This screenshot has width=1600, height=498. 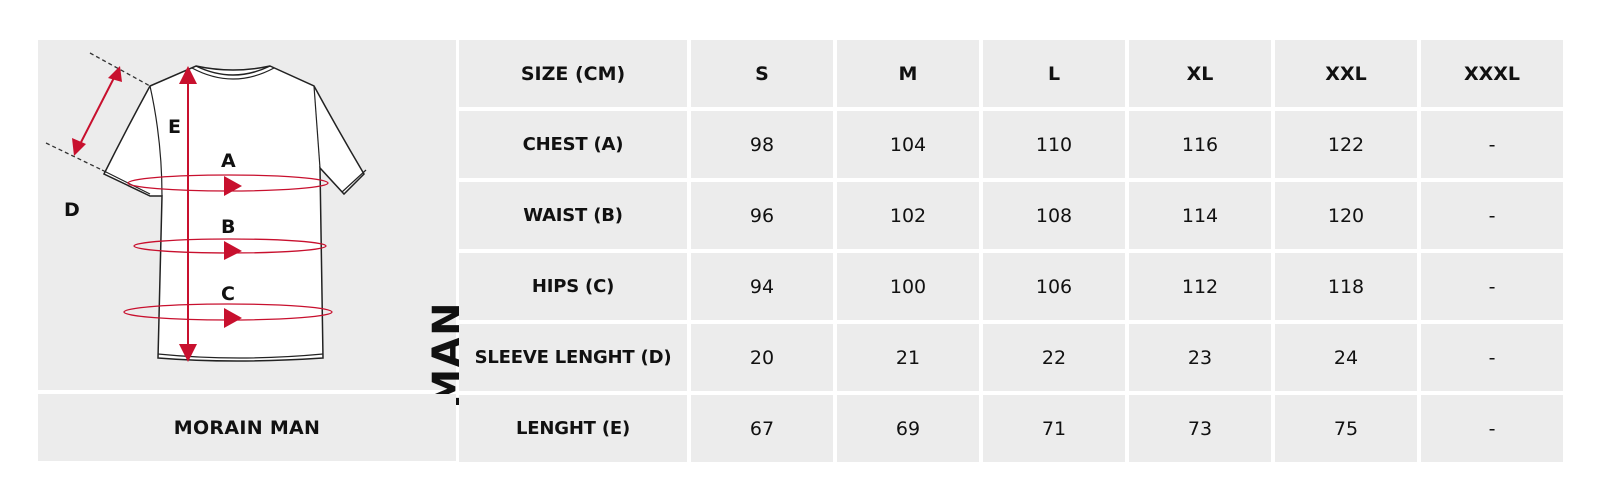 What do you see at coordinates (1054, 428) in the screenshot?
I see `table-cell: 71` at bounding box center [1054, 428].